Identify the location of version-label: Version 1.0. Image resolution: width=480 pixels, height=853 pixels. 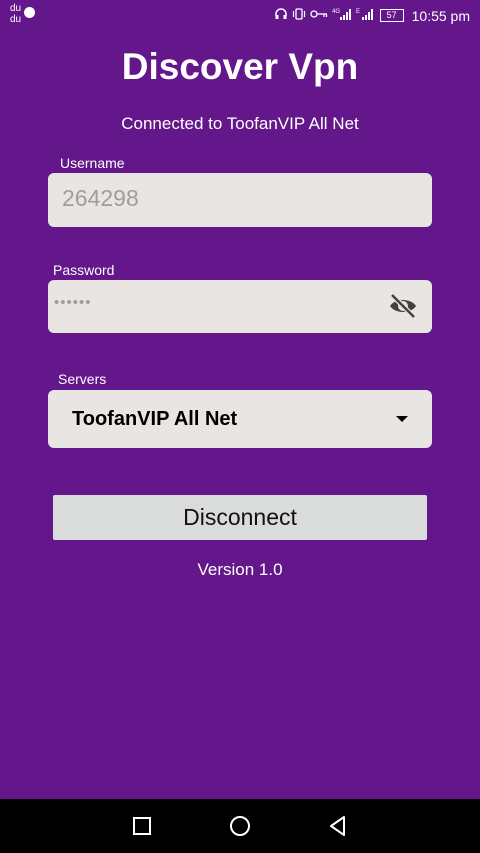
(240, 569).